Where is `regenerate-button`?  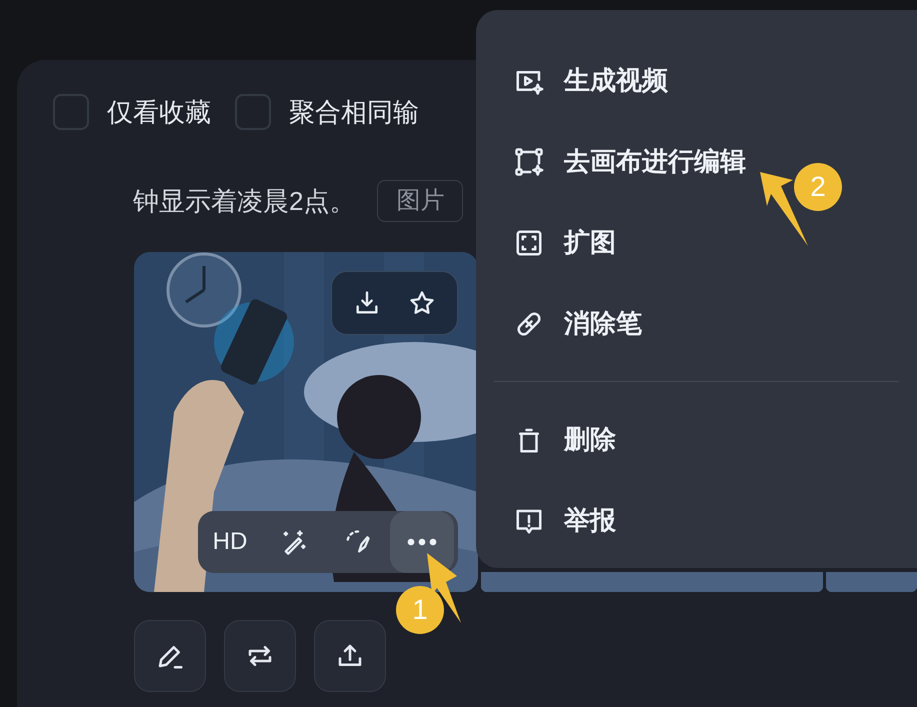 regenerate-button is located at coordinates (260, 656).